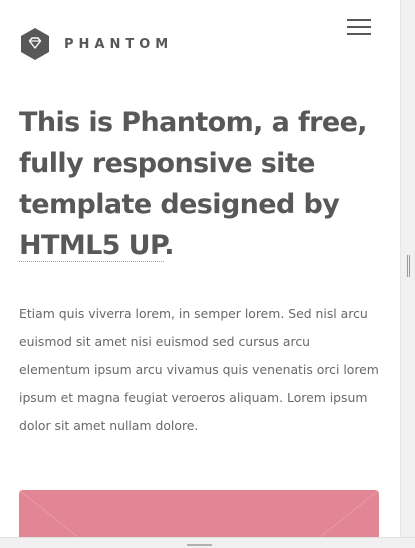  What do you see at coordinates (35, 44) in the screenshot?
I see `diamond-icon` at bounding box center [35, 44].